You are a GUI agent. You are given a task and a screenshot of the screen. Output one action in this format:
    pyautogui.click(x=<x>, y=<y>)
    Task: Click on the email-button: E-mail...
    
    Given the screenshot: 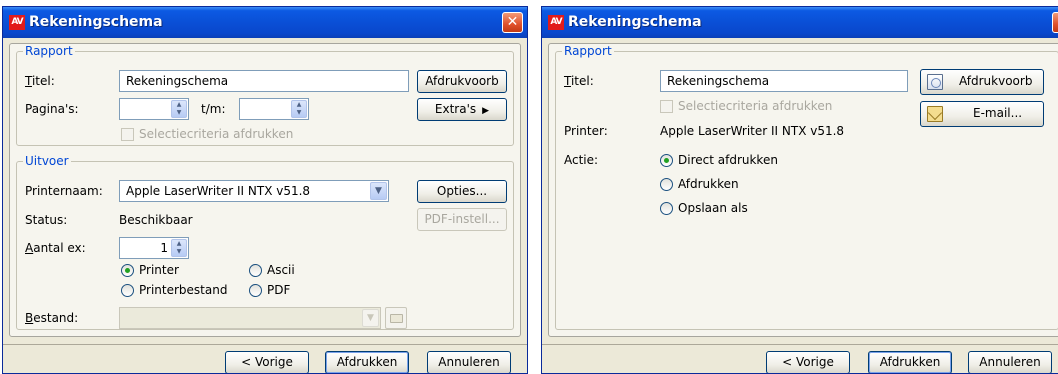 What is the action you would take?
    pyautogui.click(x=982, y=114)
    